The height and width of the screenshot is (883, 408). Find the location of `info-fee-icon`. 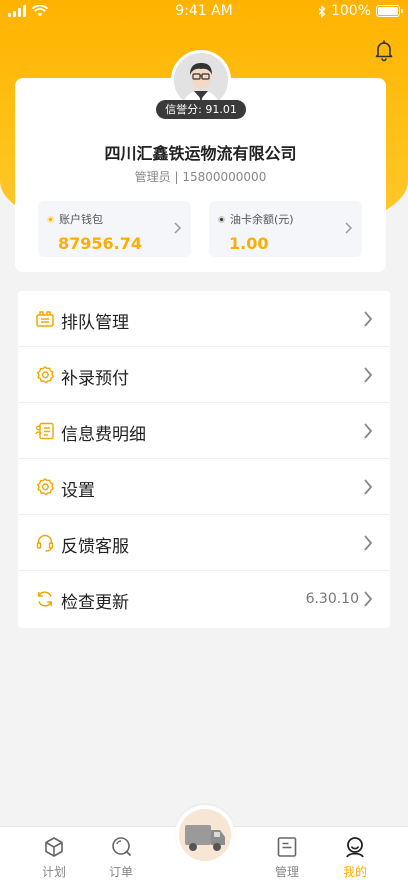

info-fee-icon is located at coordinates (44, 431).